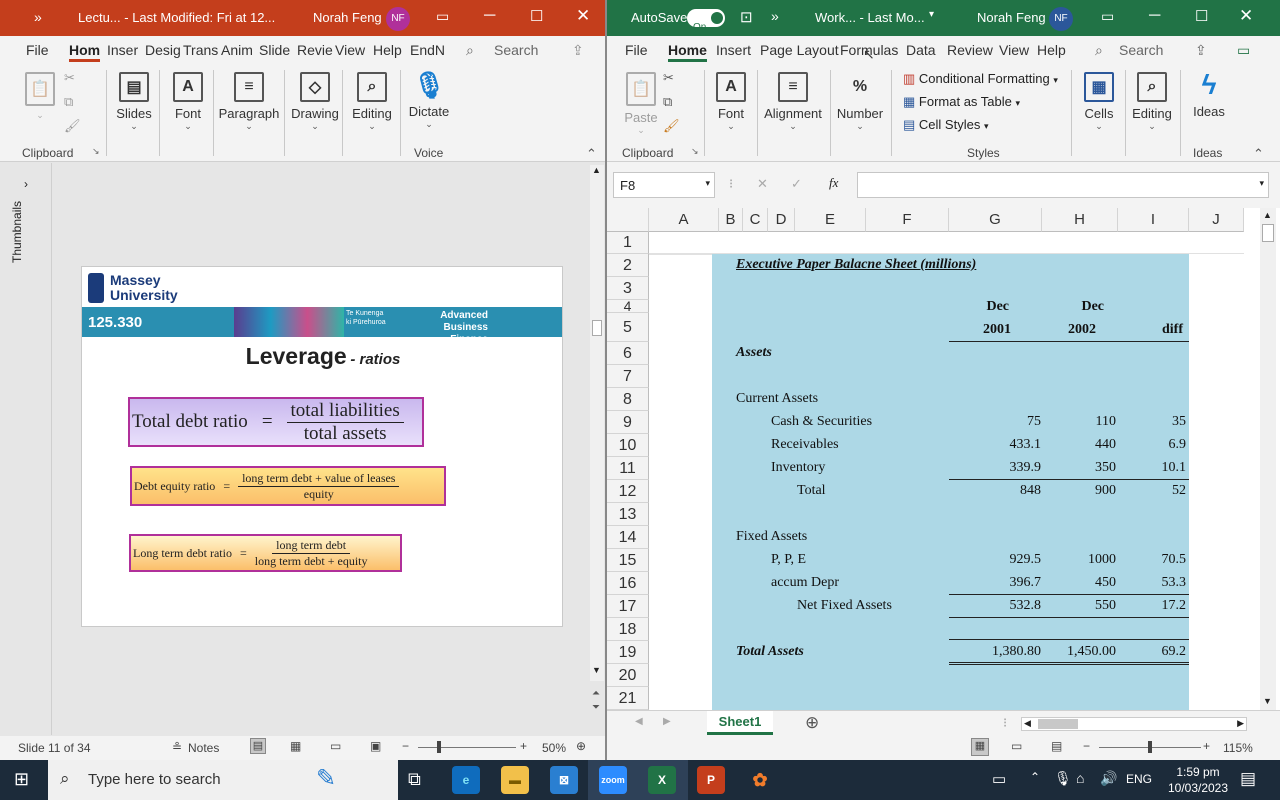  I want to click on row17-2002: 550, so click(1079, 606).